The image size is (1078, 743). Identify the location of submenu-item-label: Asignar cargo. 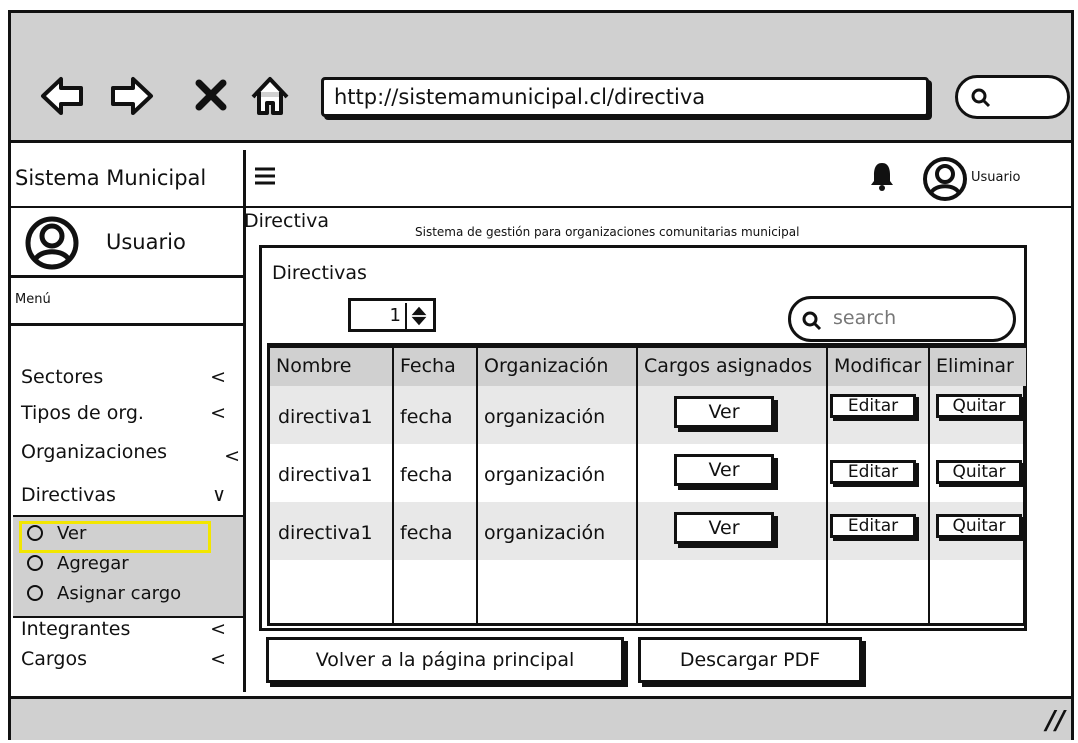
(119, 593).